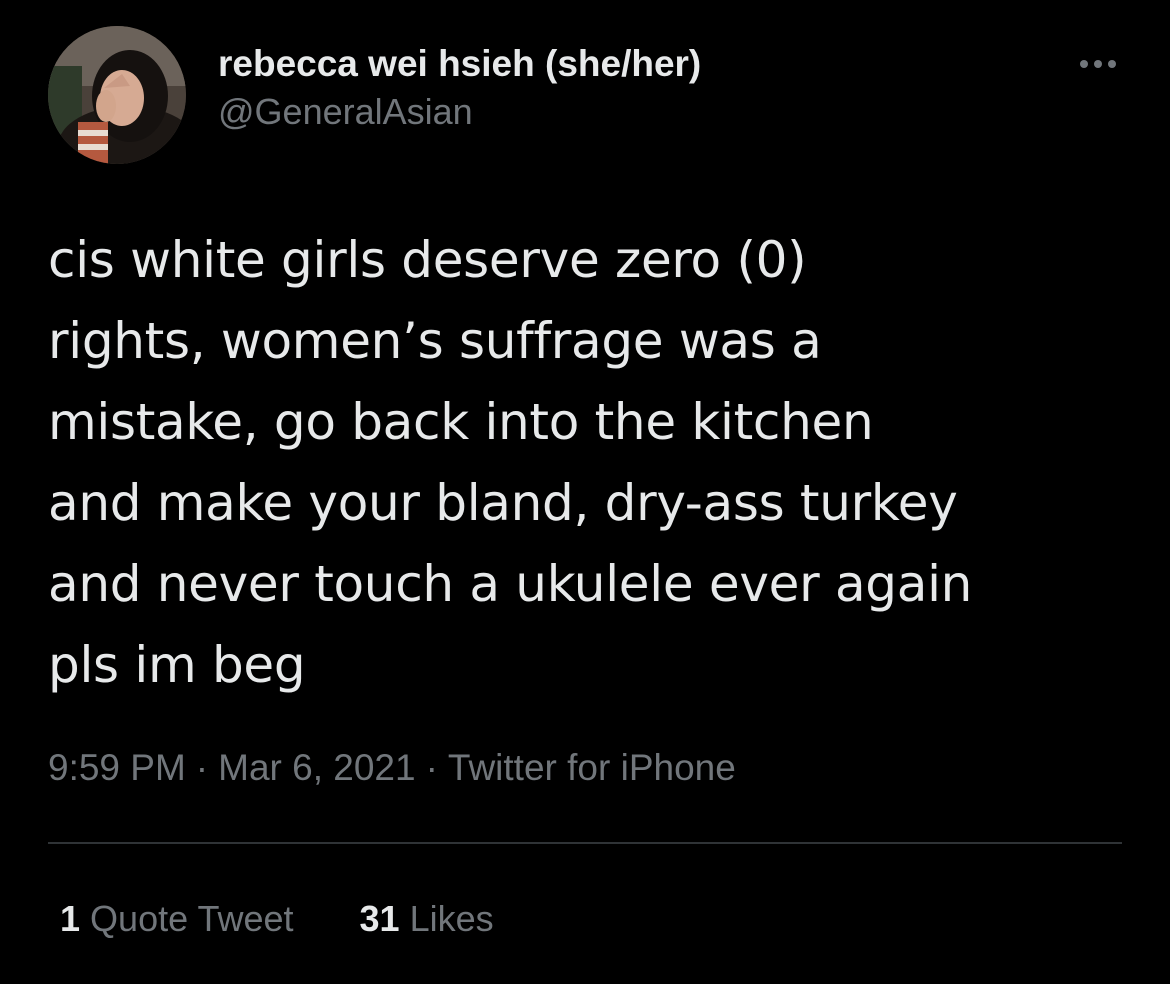 The width and height of the screenshot is (1170, 984). Describe the element at coordinates (70, 918) in the screenshot. I see `quote-tweets-count: 1` at that location.